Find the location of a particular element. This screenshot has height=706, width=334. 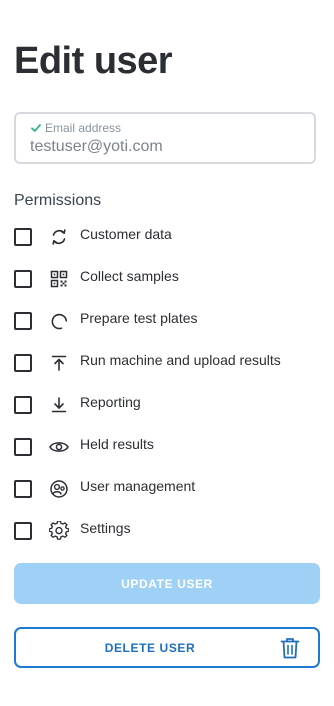

upload-icon is located at coordinates (59, 363).